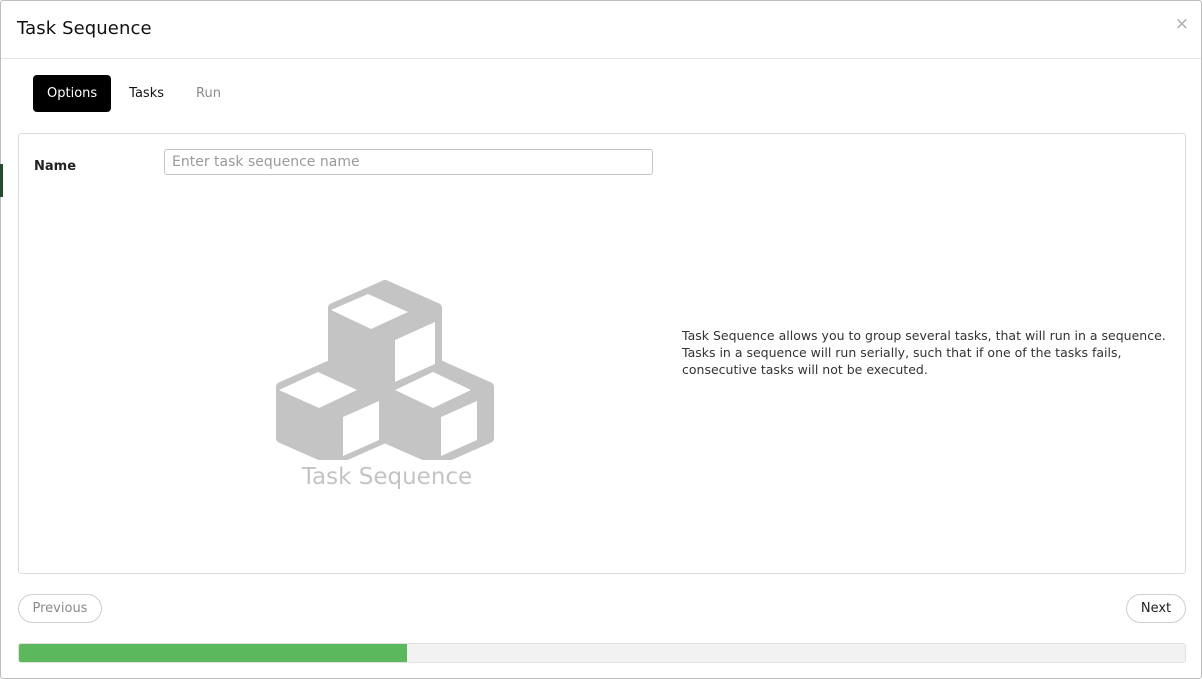  Describe the element at coordinates (1182, 24) in the screenshot. I see `close-icon: ×` at that location.